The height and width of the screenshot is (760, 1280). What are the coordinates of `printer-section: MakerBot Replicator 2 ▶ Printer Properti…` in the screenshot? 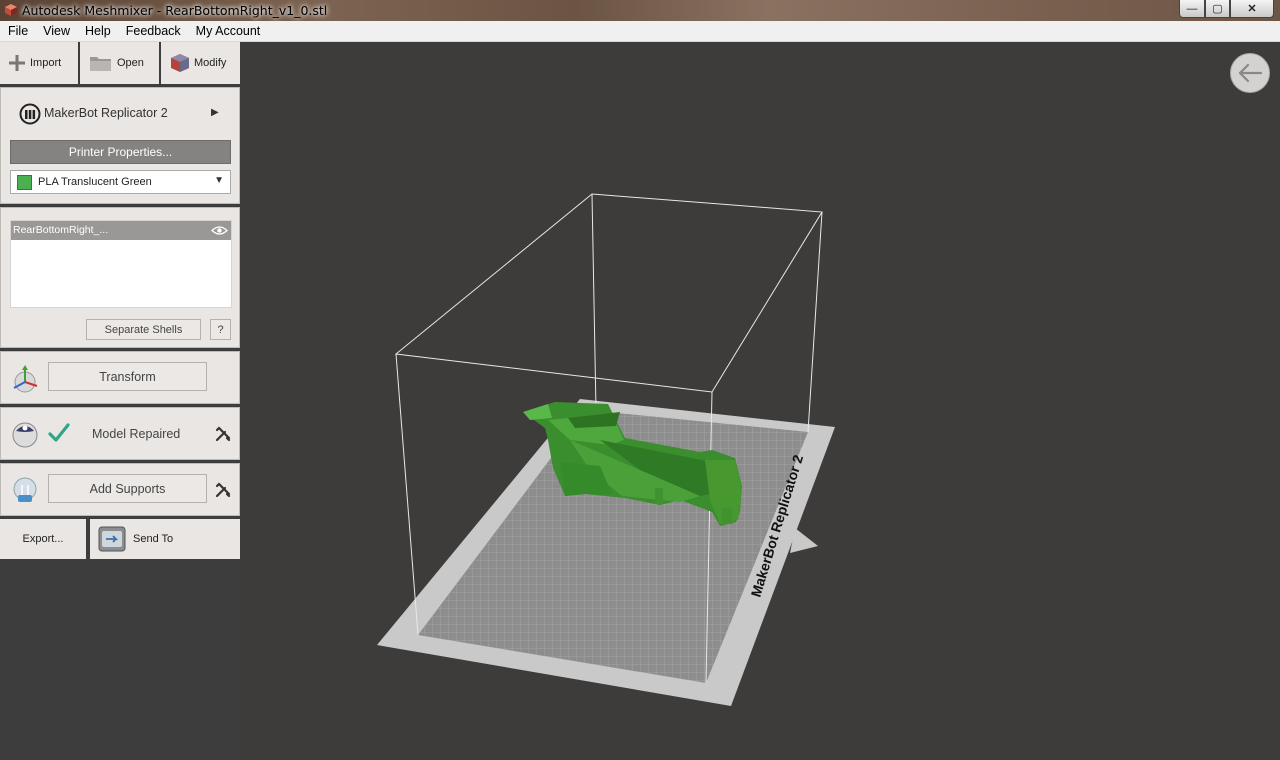 It's located at (120, 145).